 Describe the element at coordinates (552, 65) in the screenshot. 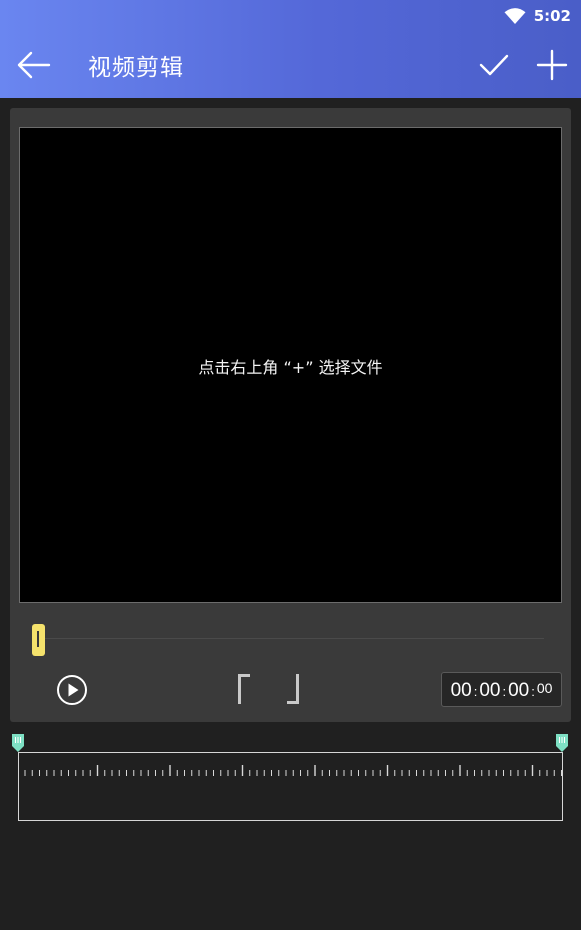

I see `add-file-plus-icon` at that location.